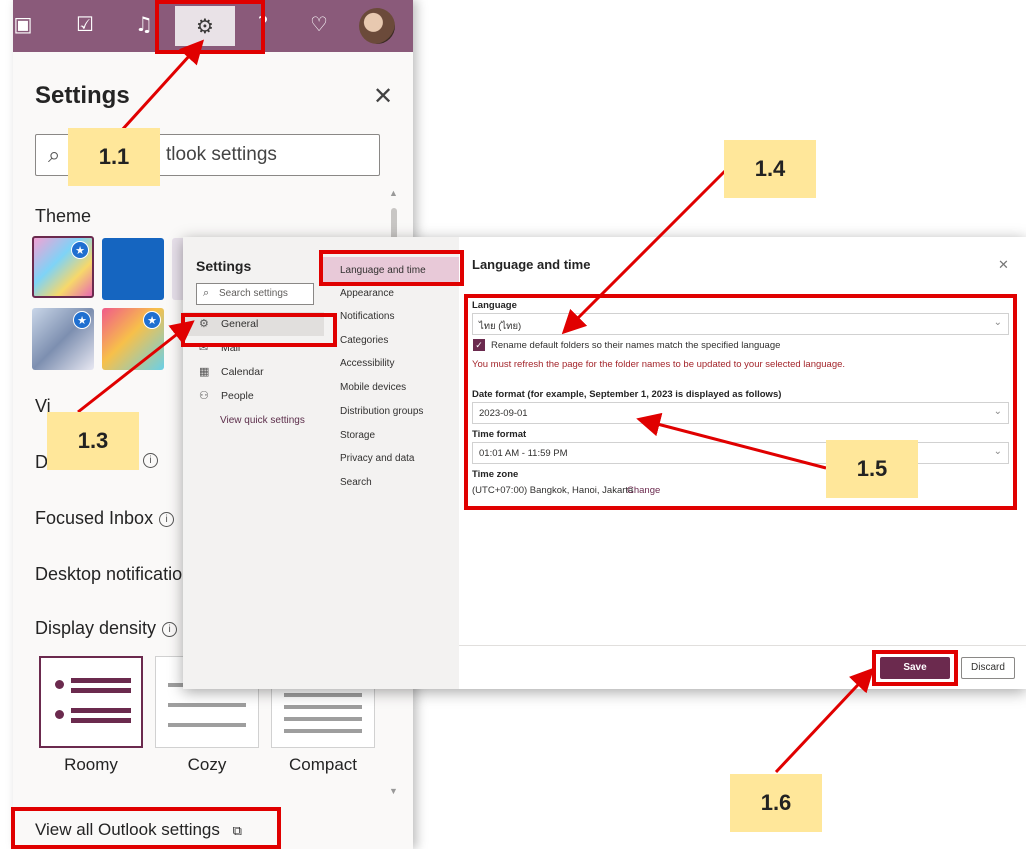 Image resolution: width=1026 pixels, height=849 pixels. What do you see at coordinates (262, 420) in the screenshot?
I see `view-quick-settings-link: View quick settings` at bounding box center [262, 420].